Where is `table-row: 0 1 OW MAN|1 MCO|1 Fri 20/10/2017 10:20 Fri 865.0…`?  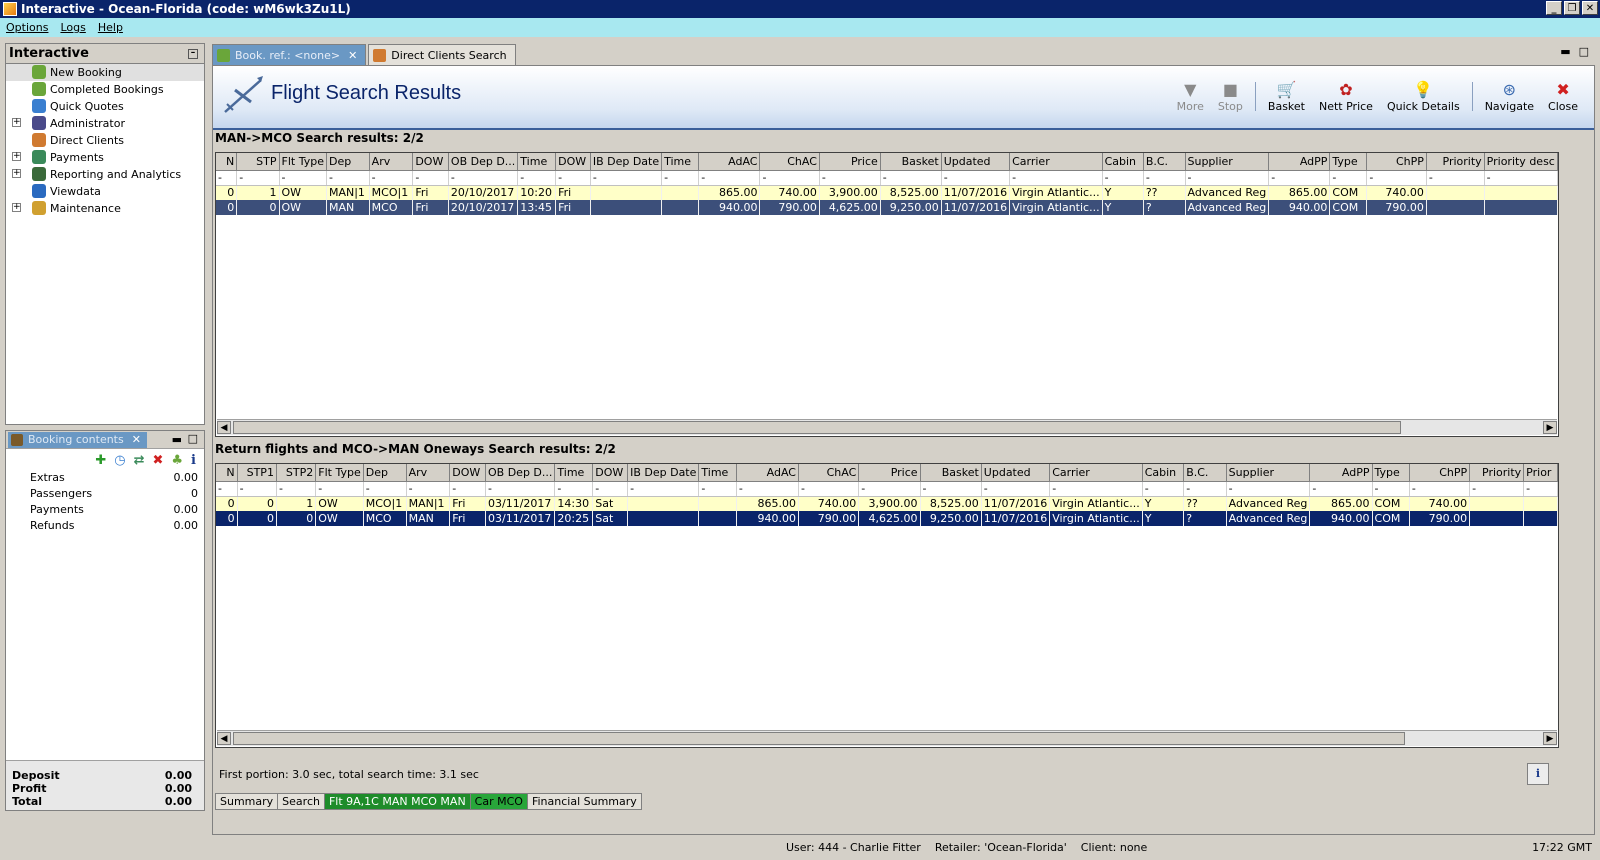 table-row: 0 1 OW MAN|1 MCO|1 Fri 20/10/2017 10:20 Fri 865.0… is located at coordinates (887, 192).